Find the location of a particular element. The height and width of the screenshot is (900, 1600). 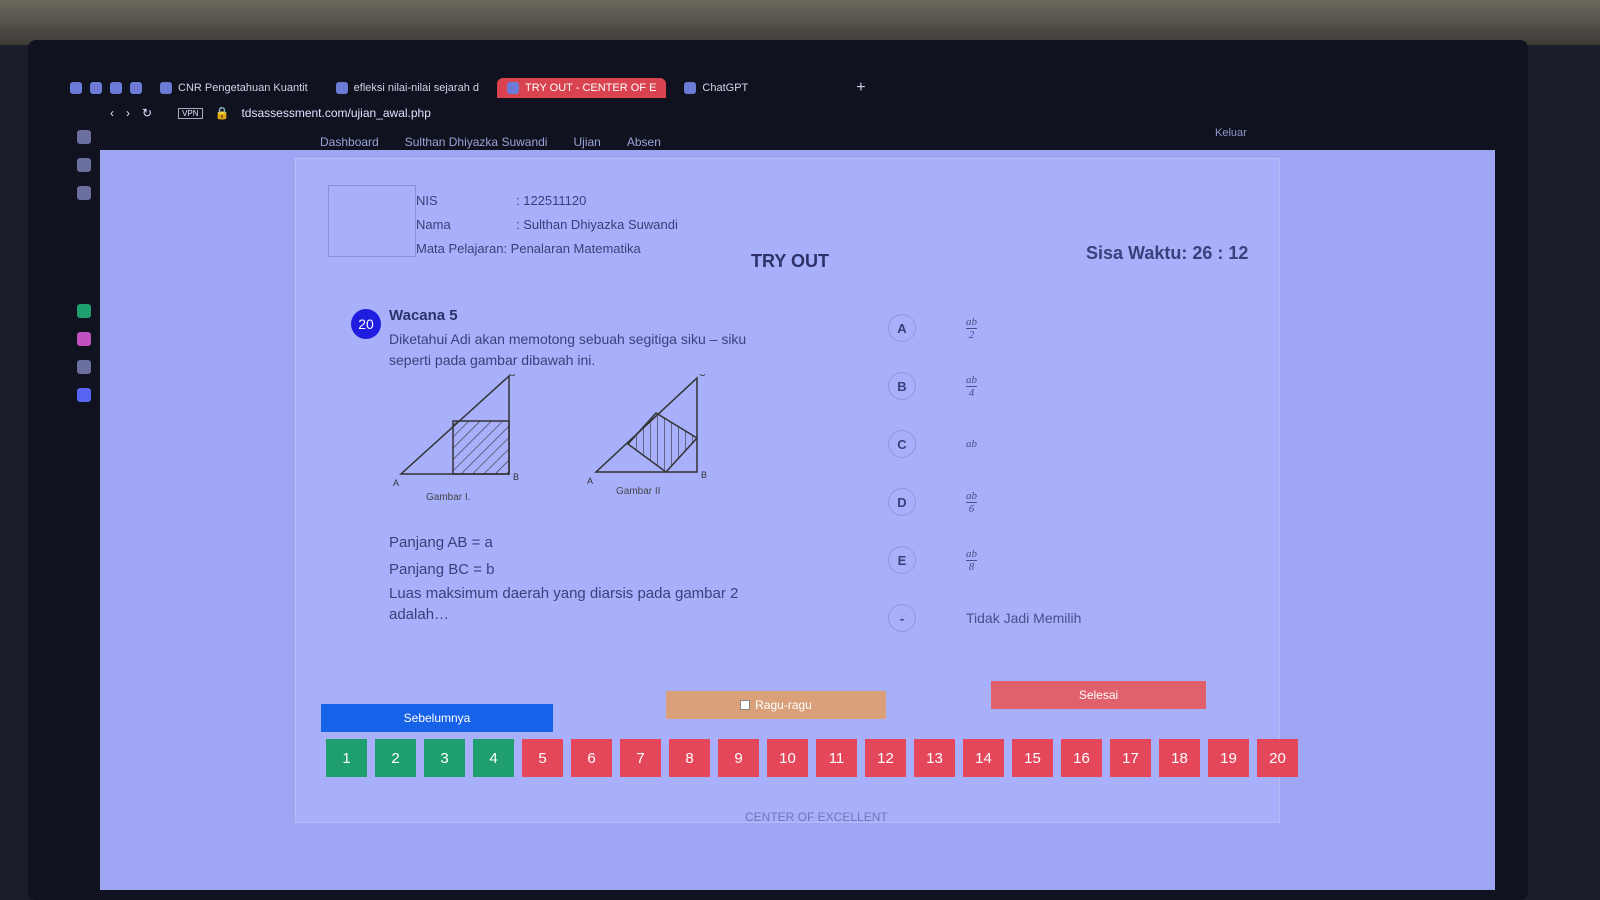

nav-ujian: Ujian is located at coordinates (586, 142).